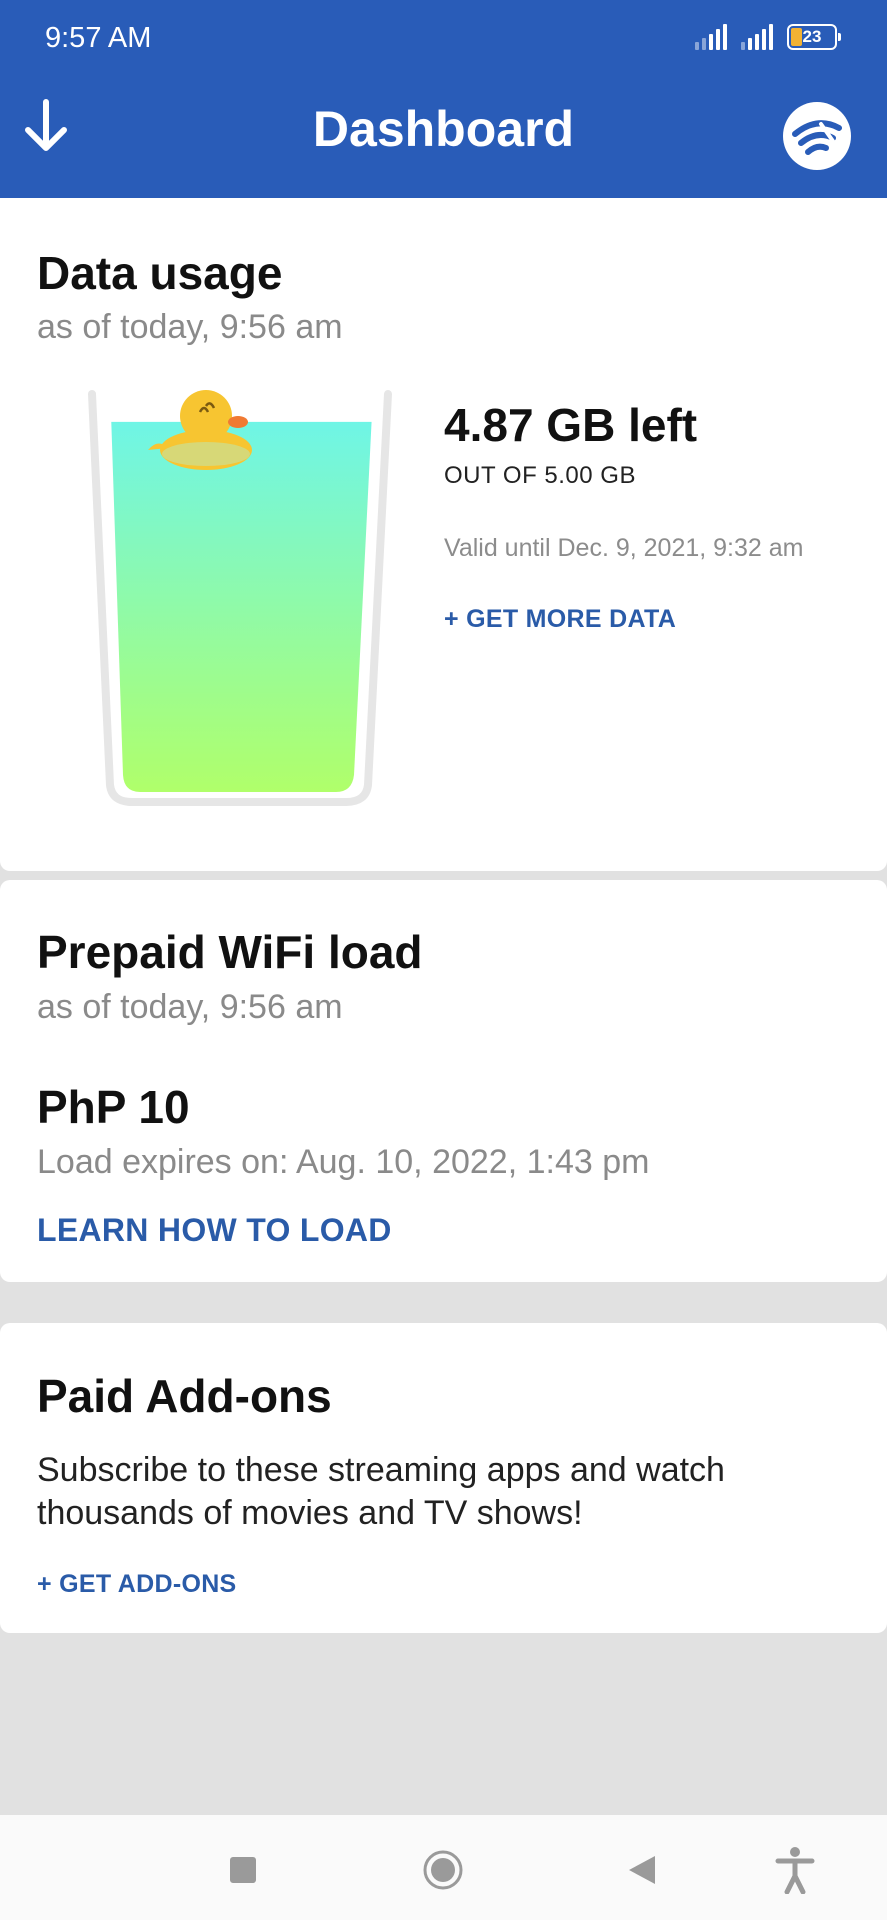 Image resolution: width=887 pixels, height=1920 pixels. I want to click on data-glass-gauge, so click(240, 600).